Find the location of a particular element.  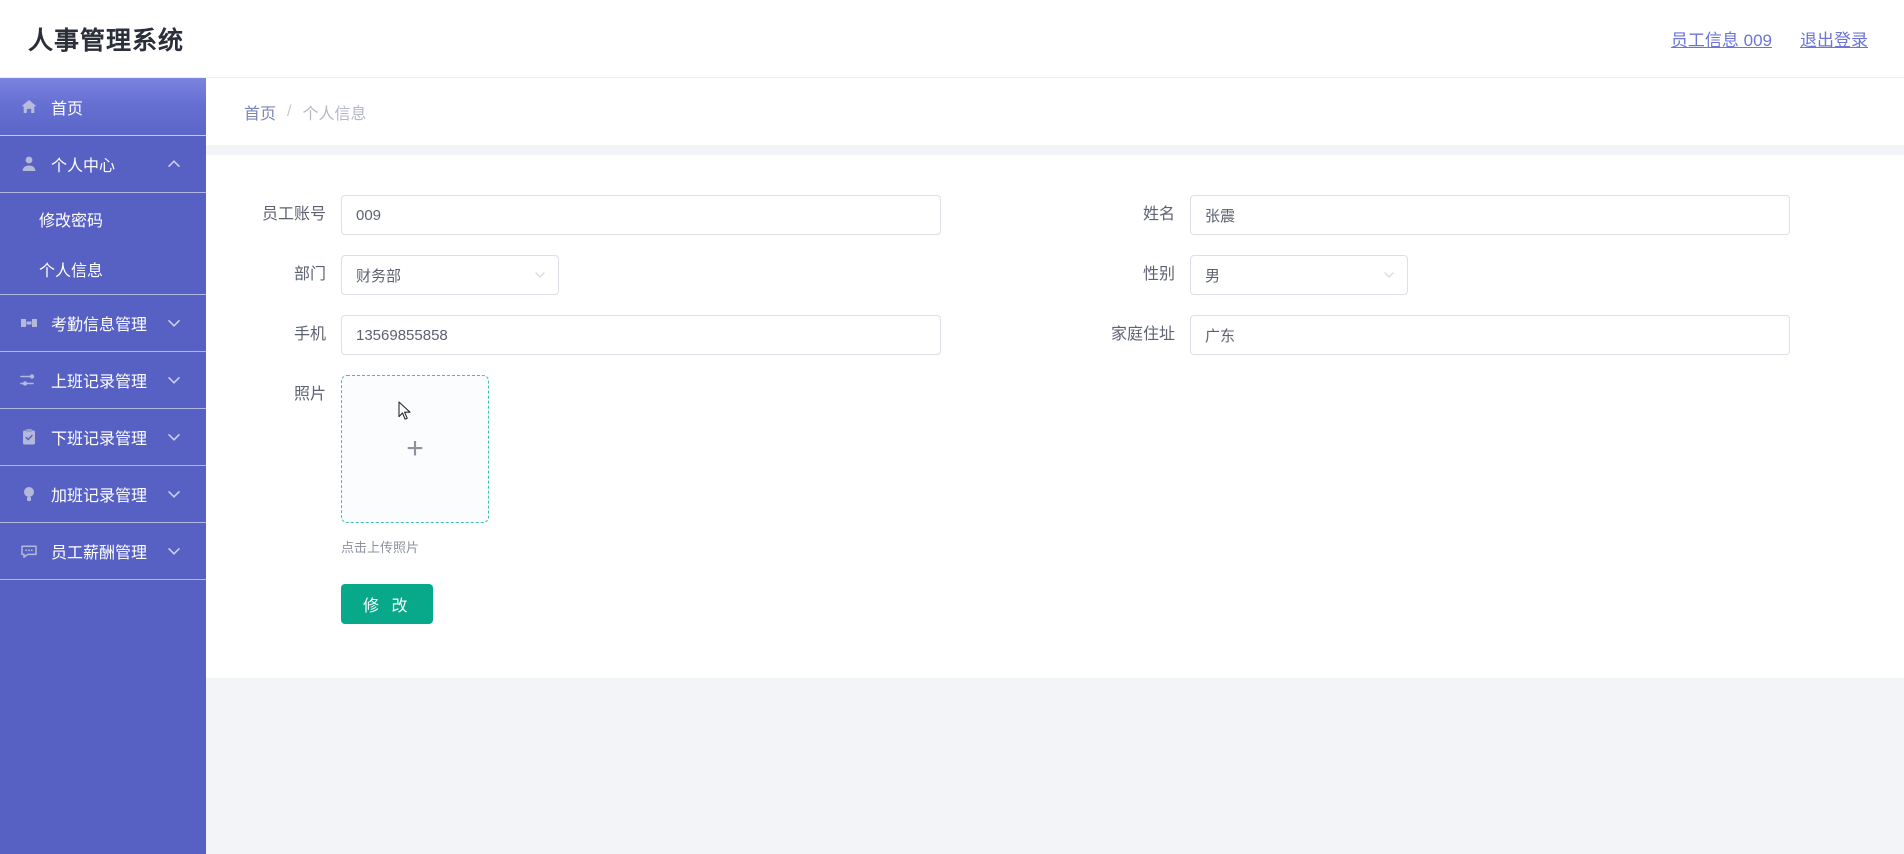

photo-upload-hint: 点击上传照片 is located at coordinates (380, 547).